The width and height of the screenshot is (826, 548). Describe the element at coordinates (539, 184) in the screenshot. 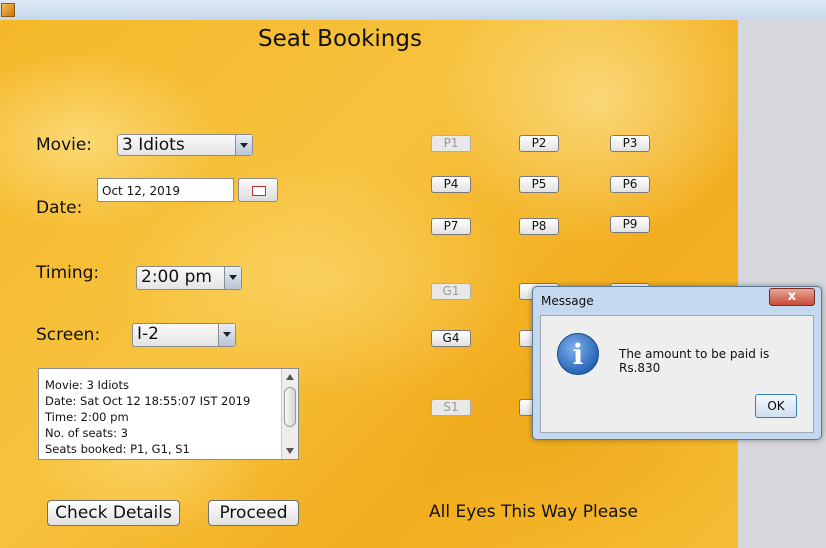

I see `seat-p5: P5` at that location.